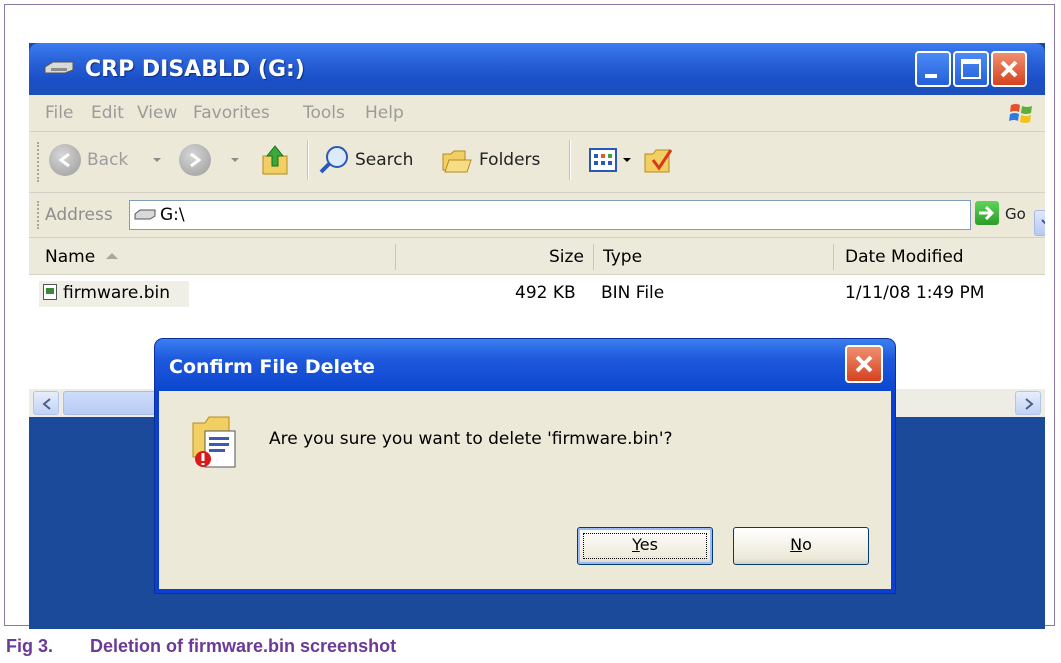 The width and height of the screenshot is (1061, 663). I want to click on dialog-title-bar: Confirm File Delete, so click(525, 365).